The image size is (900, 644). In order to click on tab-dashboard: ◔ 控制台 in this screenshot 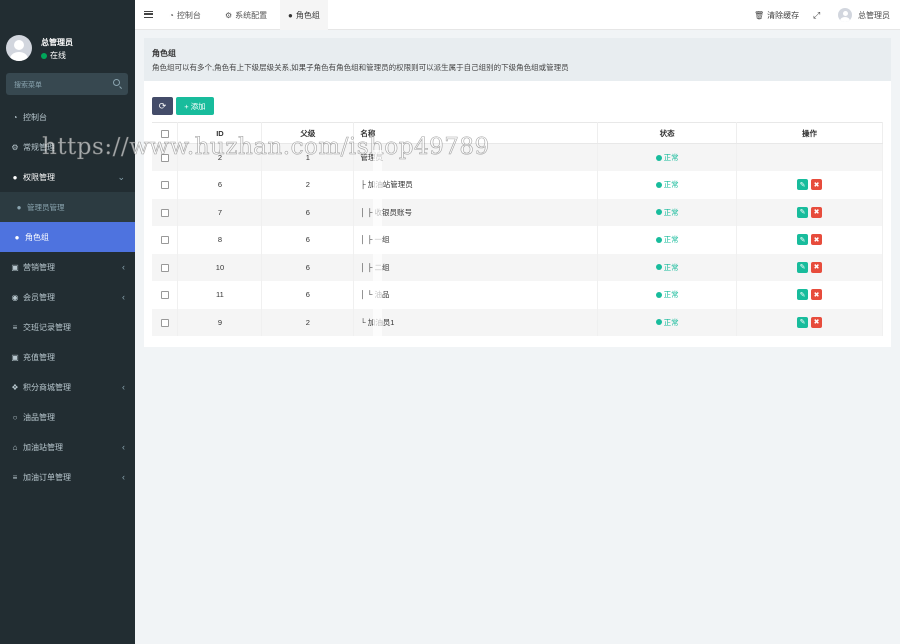, I will do `click(185, 15)`.